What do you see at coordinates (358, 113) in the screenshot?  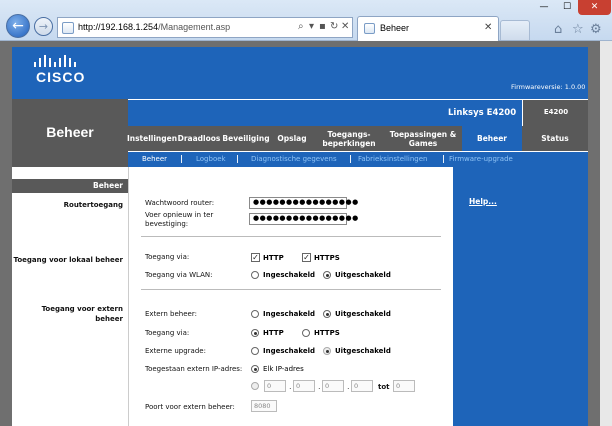 I see `model-bar: Linksys E4200 E4200` at bounding box center [358, 113].